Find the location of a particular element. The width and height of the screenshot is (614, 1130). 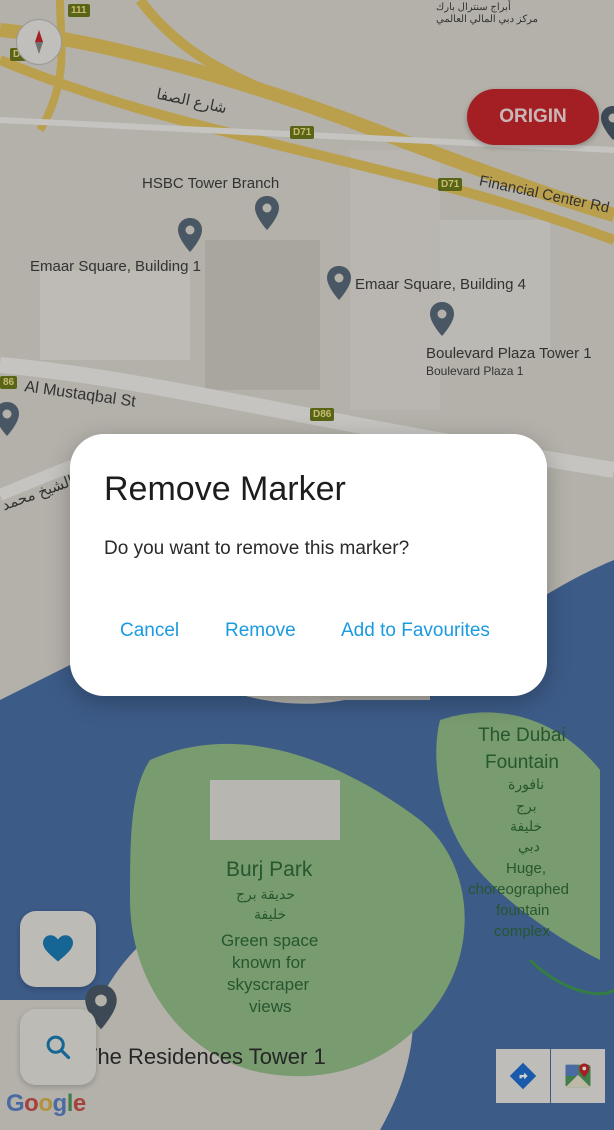

dialog-message: Do you want to remove this marker? is located at coordinates (257, 548).